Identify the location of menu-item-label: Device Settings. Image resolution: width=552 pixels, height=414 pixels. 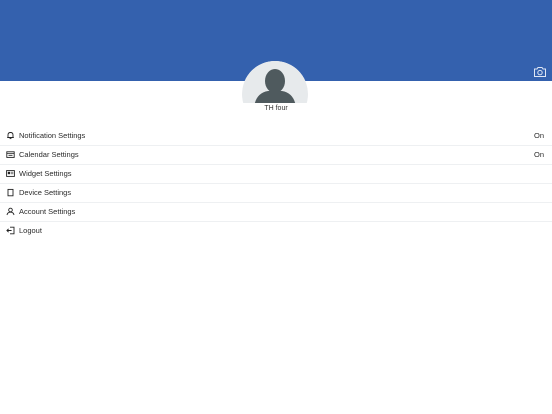
(45, 192).